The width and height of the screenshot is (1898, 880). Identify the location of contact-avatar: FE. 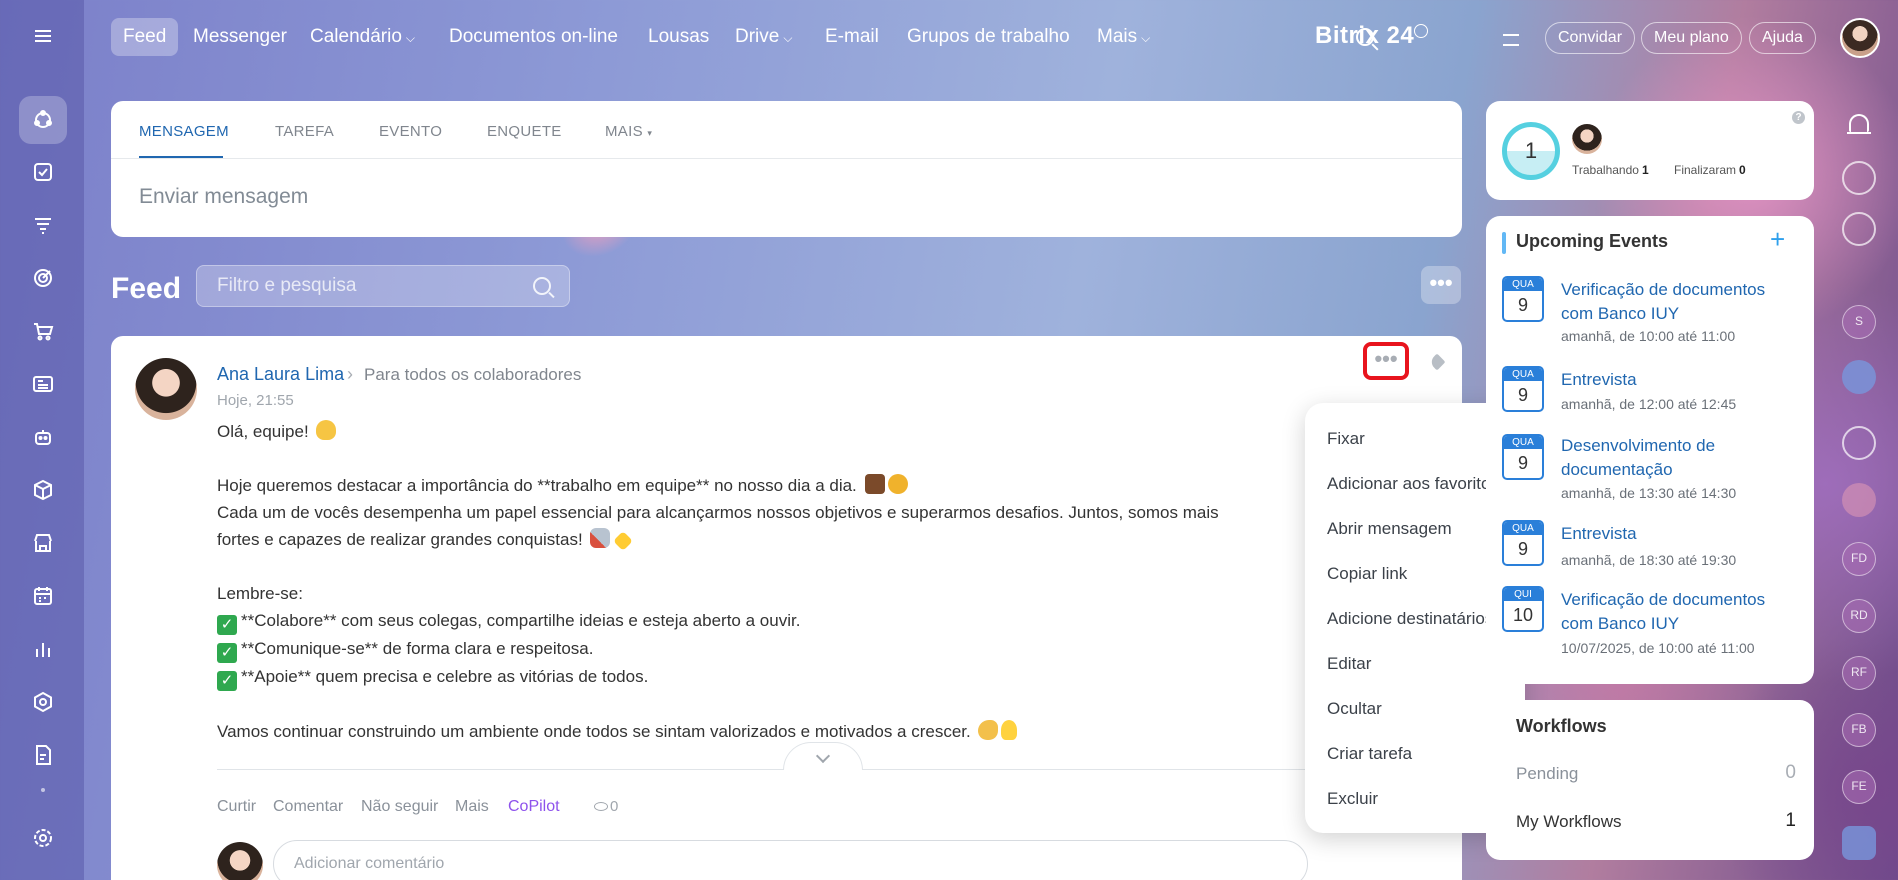
(1859, 787).